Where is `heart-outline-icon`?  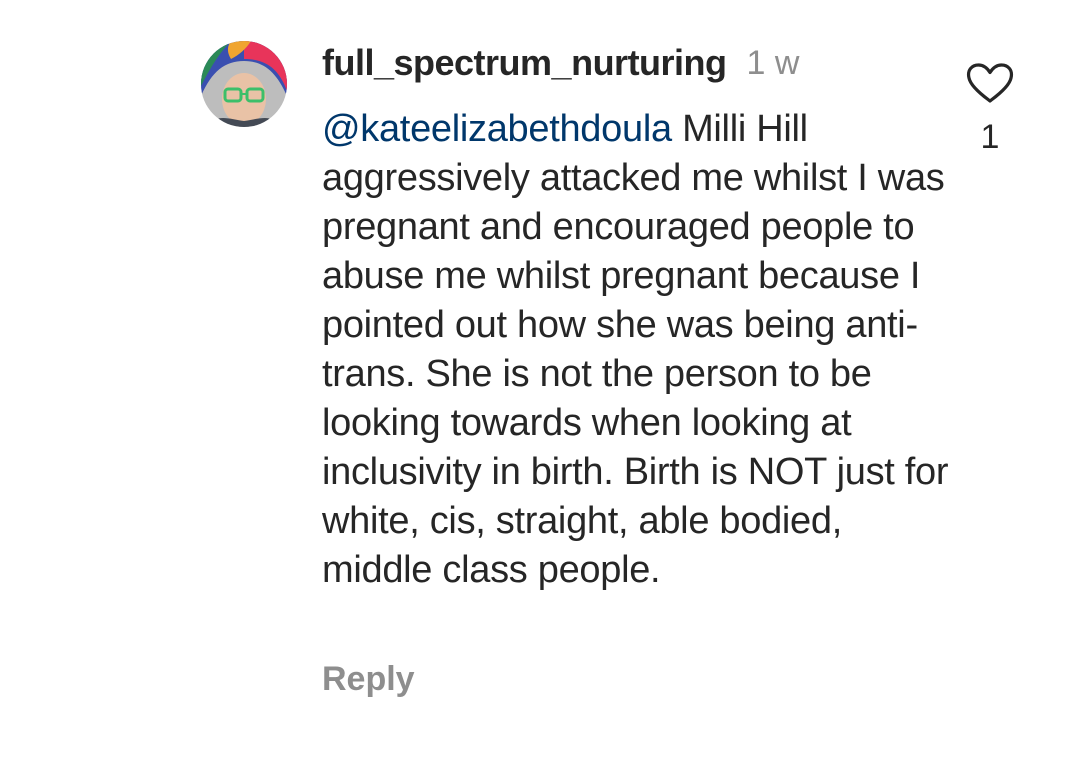
heart-outline-icon is located at coordinates (990, 83).